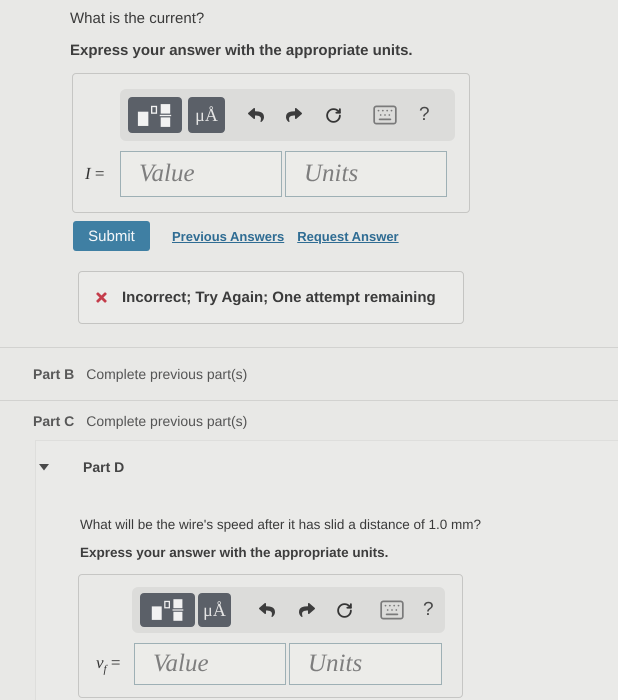 The height and width of the screenshot is (700, 618). I want to click on question-text: What will be the wire's speed after it has slid a distance of 1.0 mm?, so click(281, 525).